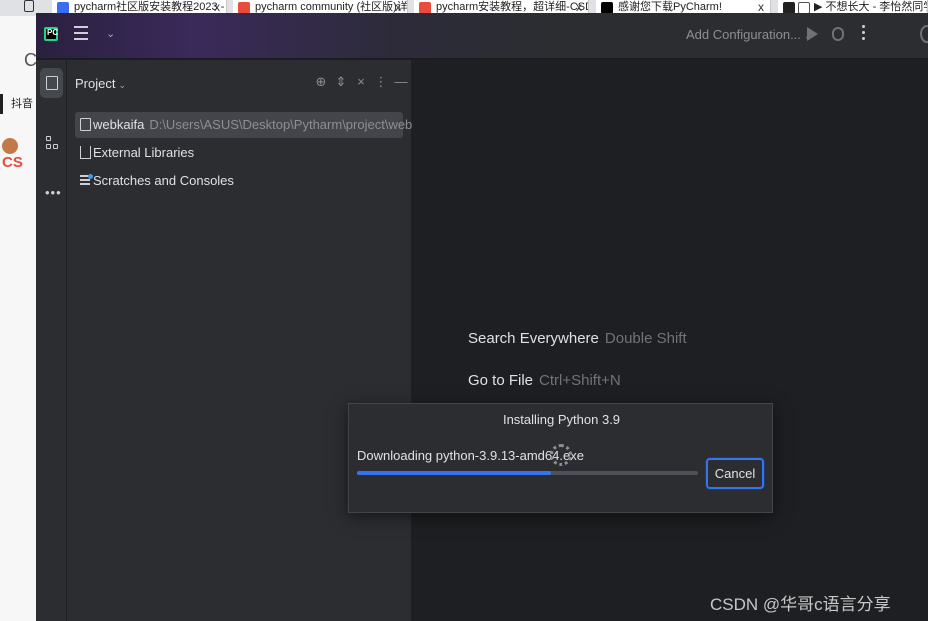  I want to click on progress-fill, so click(454, 473).